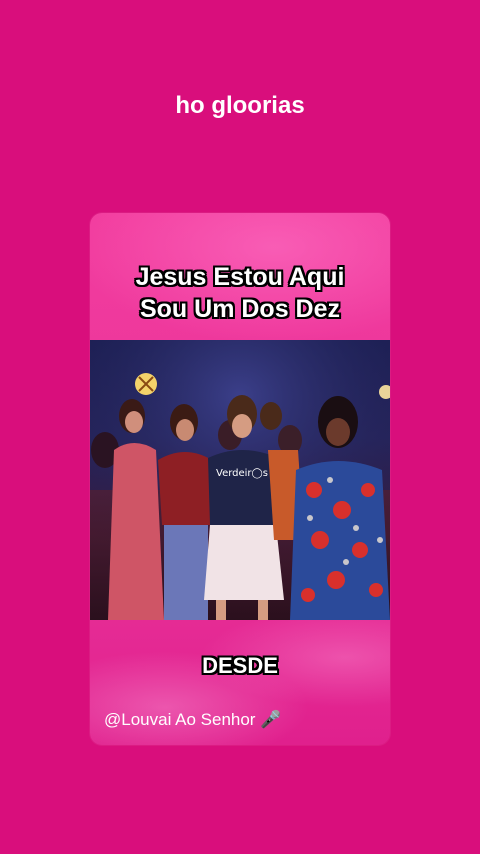 The width and height of the screenshot is (480, 854). What do you see at coordinates (146, 384) in the screenshot?
I see `stage-light-icon` at bounding box center [146, 384].